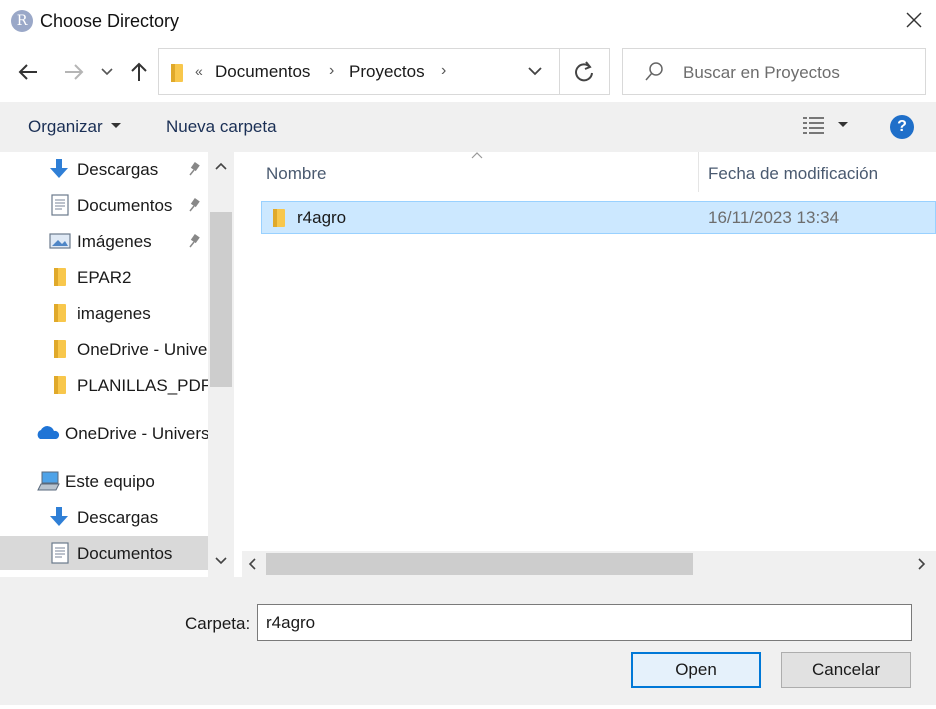 This screenshot has width=936, height=709. I want to click on open-button: Open, so click(696, 670).